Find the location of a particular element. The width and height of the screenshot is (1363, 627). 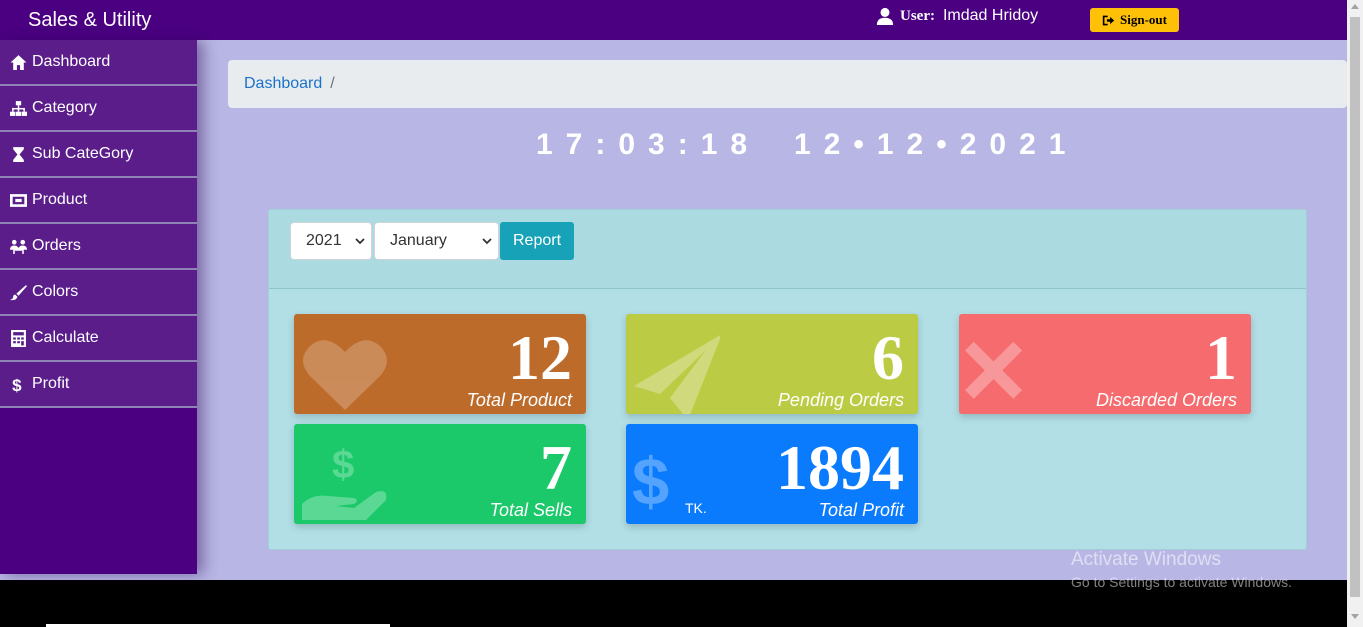

product-icon is located at coordinates (18, 200).